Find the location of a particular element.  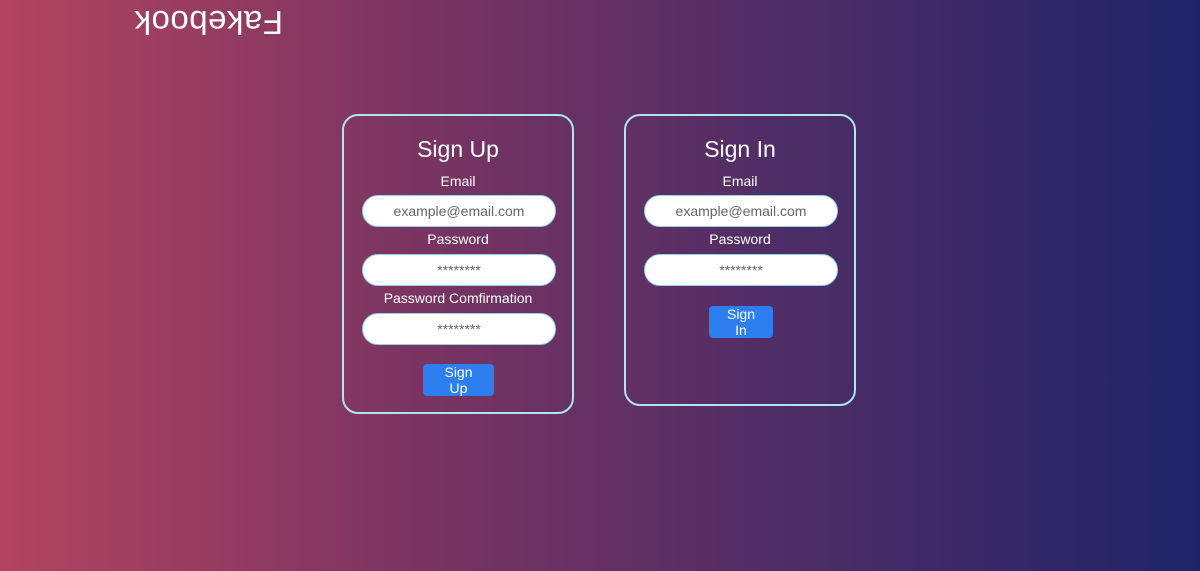

signup-password-label: Password is located at coordinates (458, 239).